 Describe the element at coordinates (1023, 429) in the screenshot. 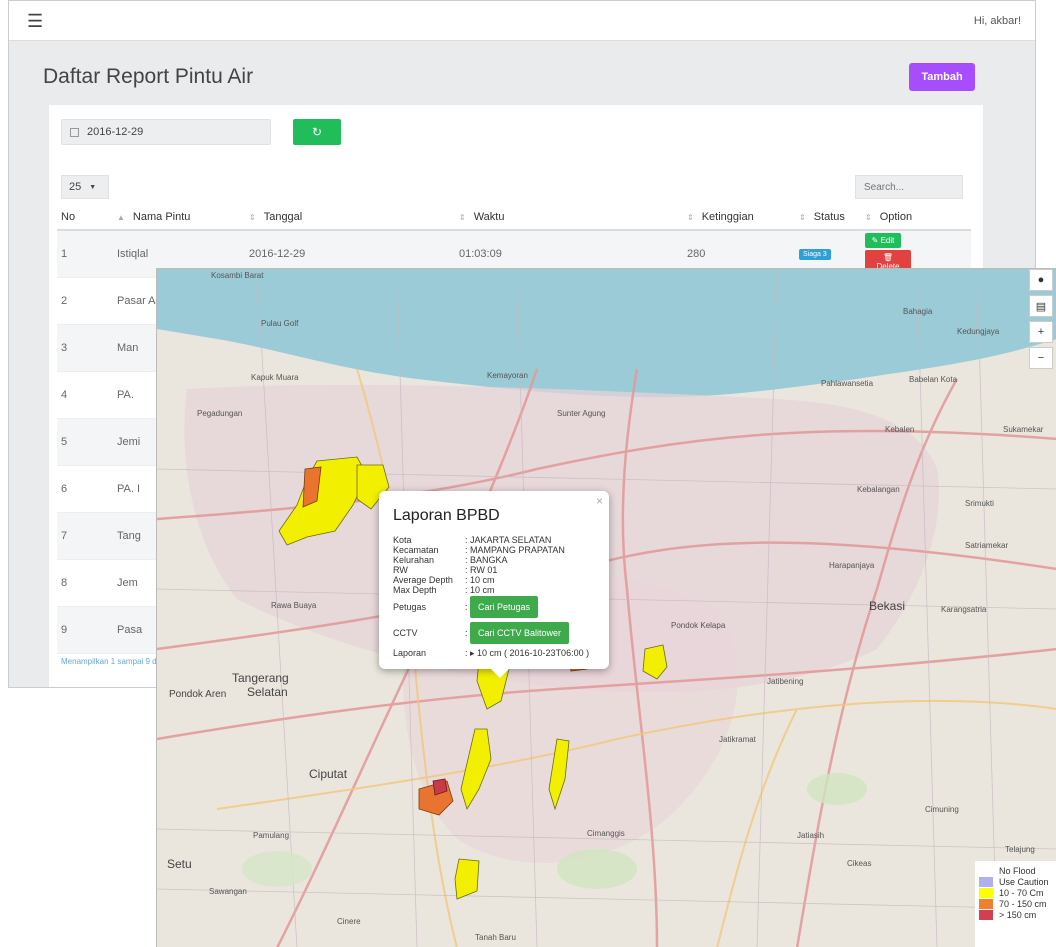

I see `place-label: Sukamekar` at that location.